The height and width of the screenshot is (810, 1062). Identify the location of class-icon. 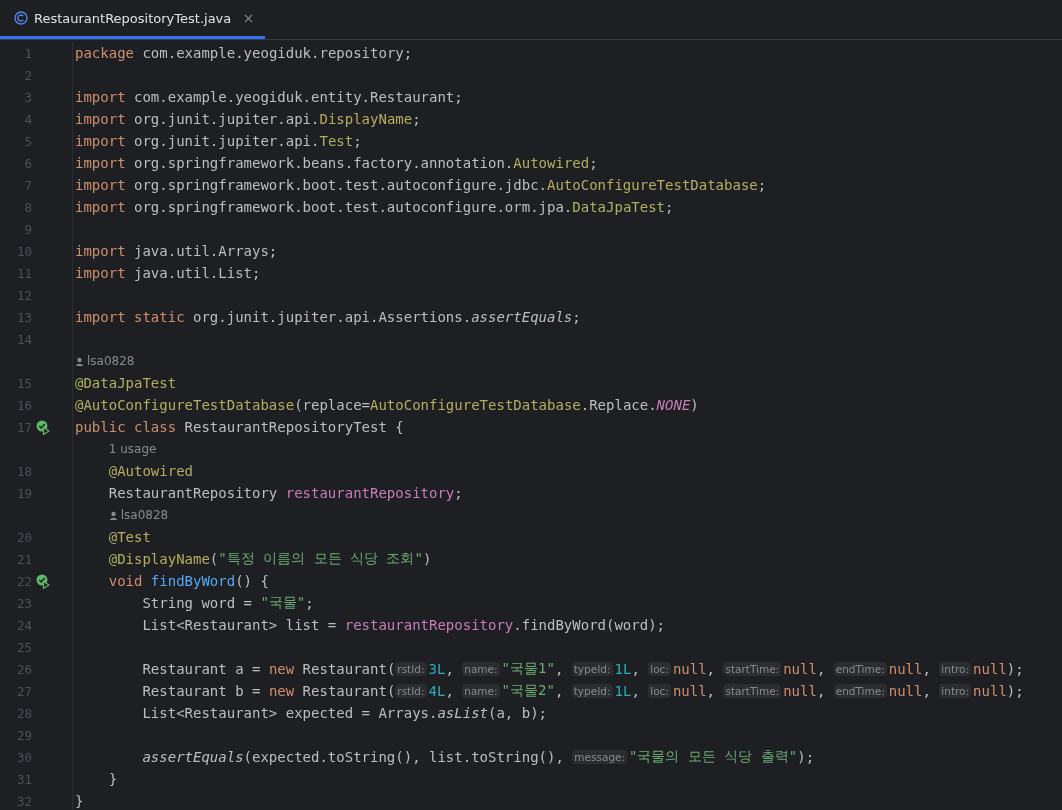
(21, 18).